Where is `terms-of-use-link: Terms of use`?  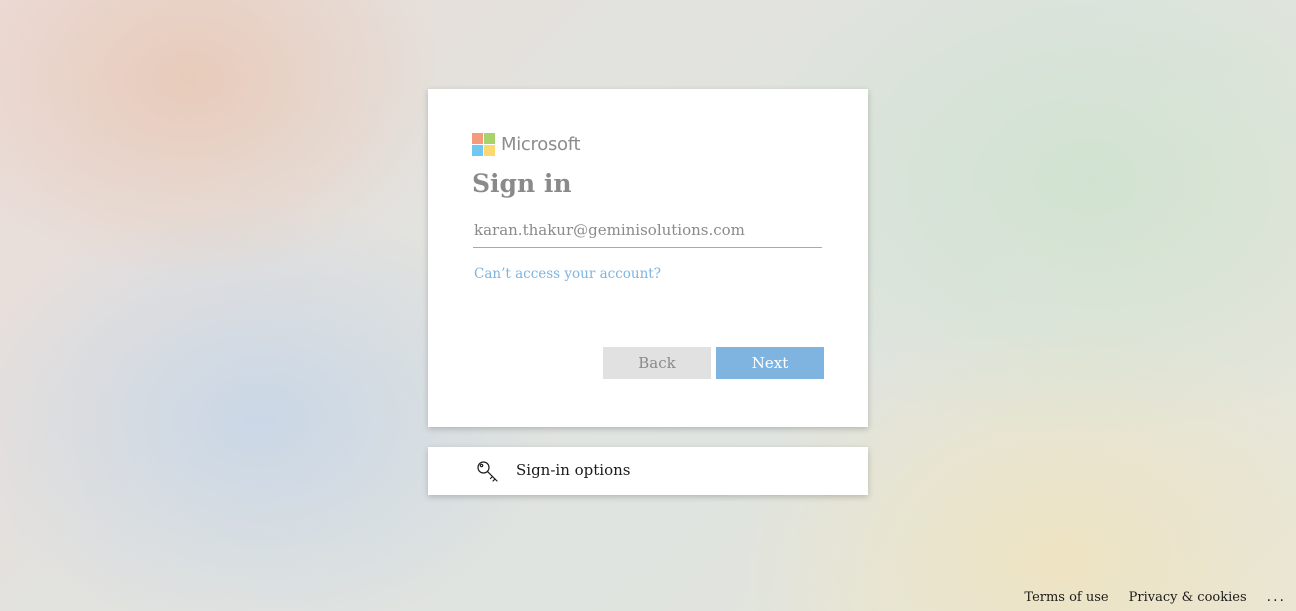
terms-of-use-link: Terms of use is located at coordinates (1066, 597).